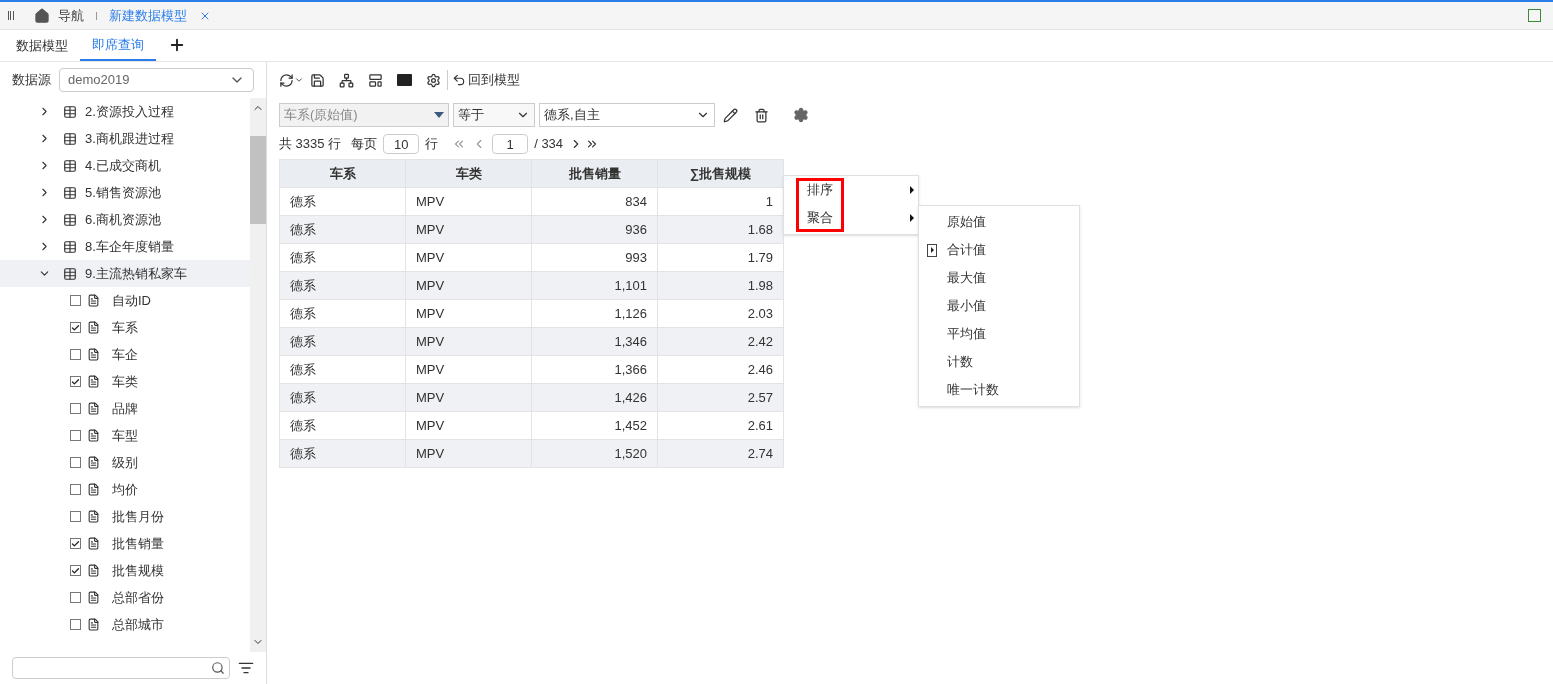 This screenshot has width=1553, height=684. What do you see at coordinates (125, 273) in the screenshot?
I see `tree-item: 9.主流热销私家车` at bounding box center [125, 273].